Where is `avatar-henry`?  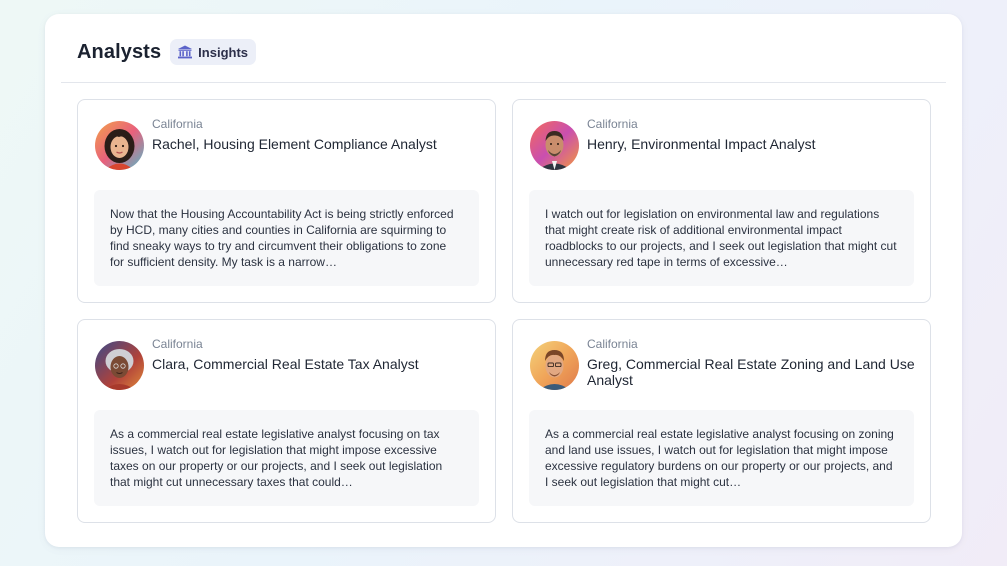
avatar-henry is located at coordinates (554, 145).